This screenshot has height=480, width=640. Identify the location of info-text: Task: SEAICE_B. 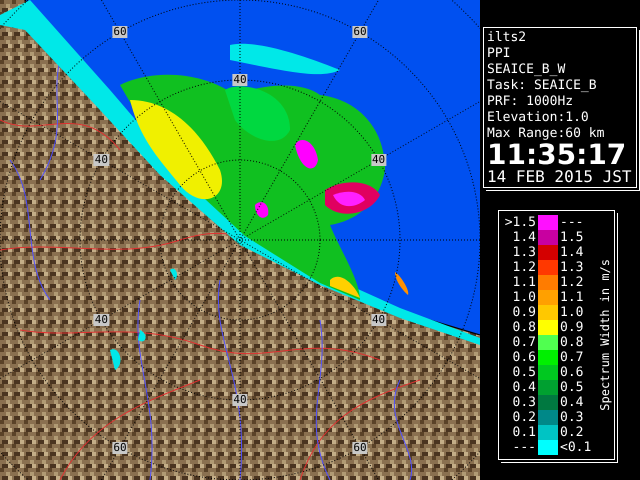
(542, 86).